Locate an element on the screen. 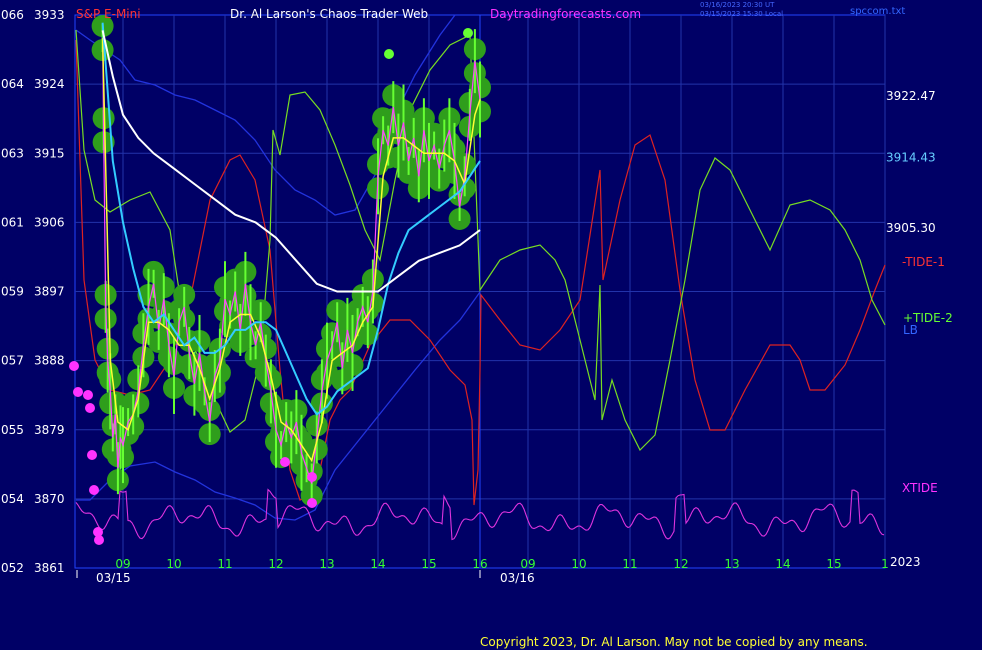  price-level-label: 3922.47 is located at coordinates (911, 96).